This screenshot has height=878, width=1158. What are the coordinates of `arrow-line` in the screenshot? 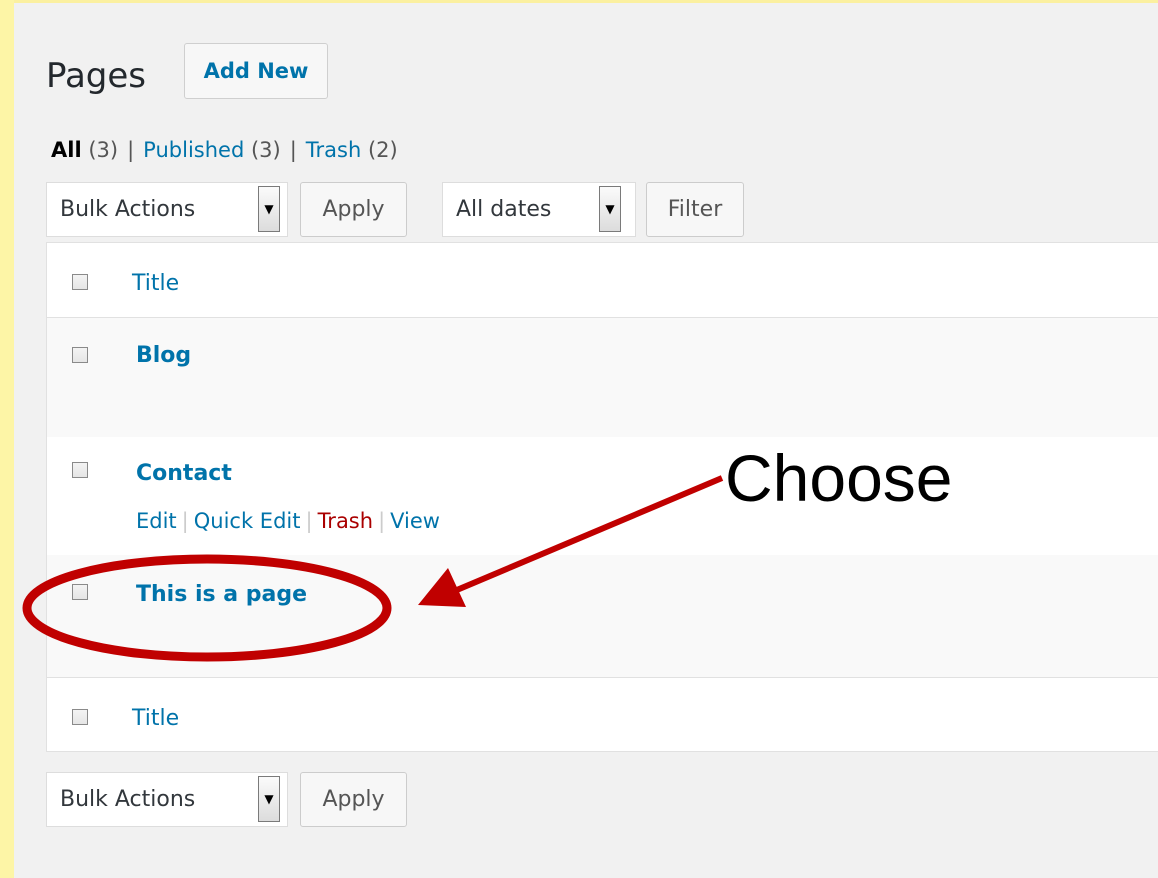 It's located at (583, 536).